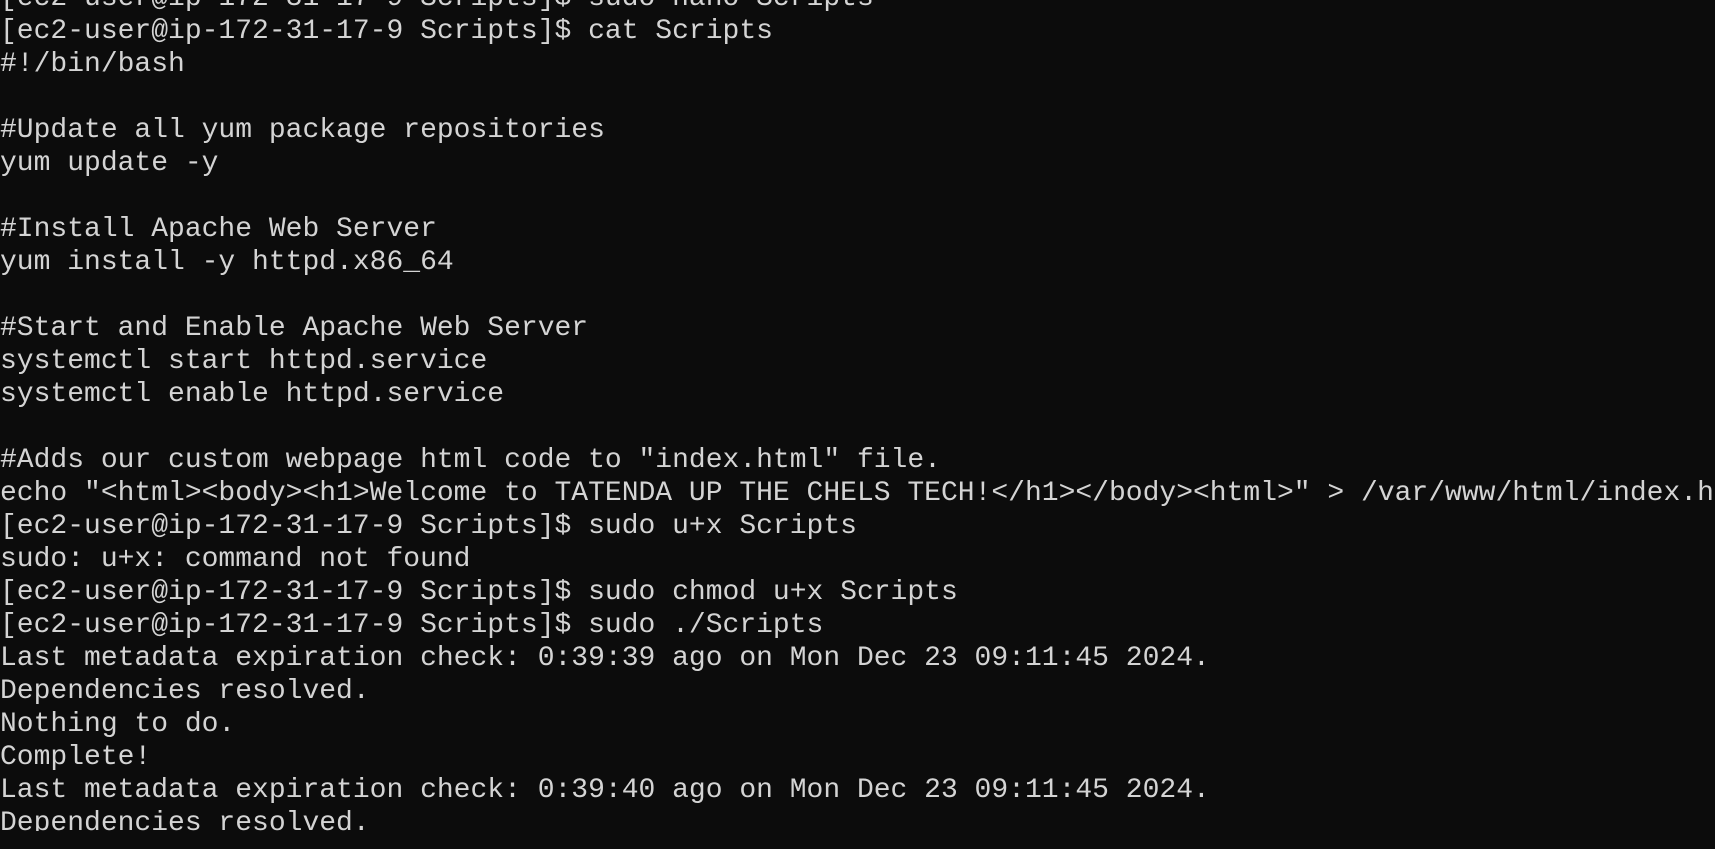 The width and height of the screenshot is (1715, 849). I want to click on terminal-line: #!/bin/bash, so click(92, 64).